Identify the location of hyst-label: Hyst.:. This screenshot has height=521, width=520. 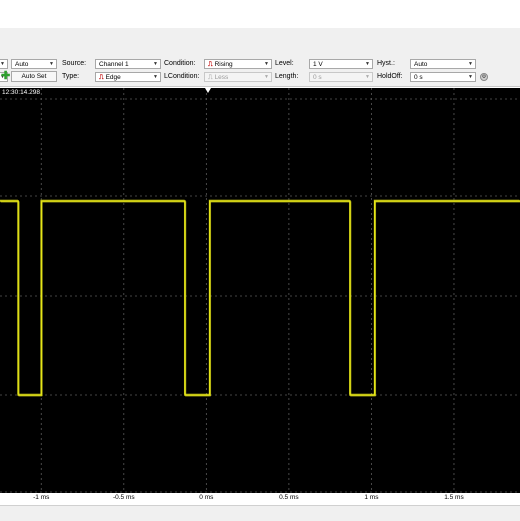
(386, 63).